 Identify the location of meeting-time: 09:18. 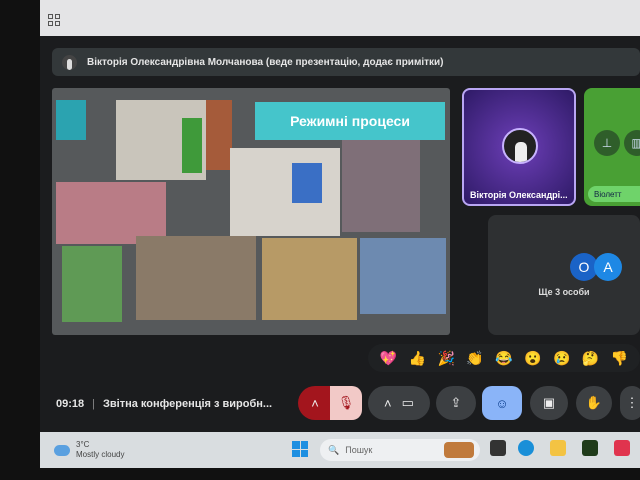
(70, 404).